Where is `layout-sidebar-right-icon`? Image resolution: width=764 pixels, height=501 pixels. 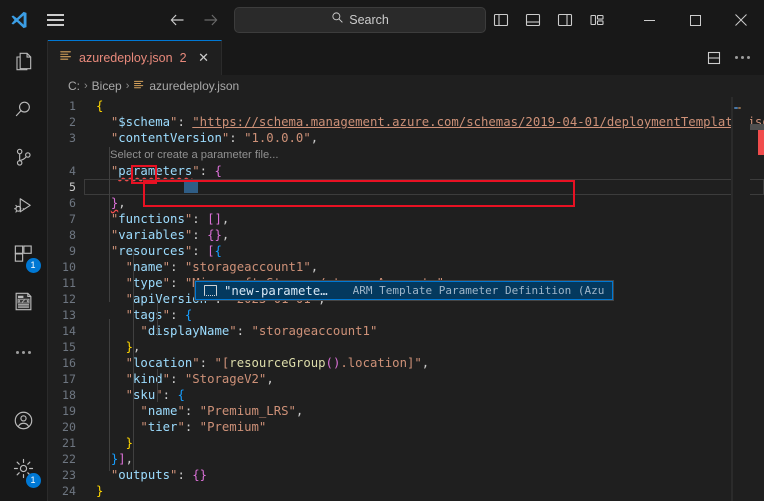
layout-sidebar-right-icon is located at coordinates (565, 20).